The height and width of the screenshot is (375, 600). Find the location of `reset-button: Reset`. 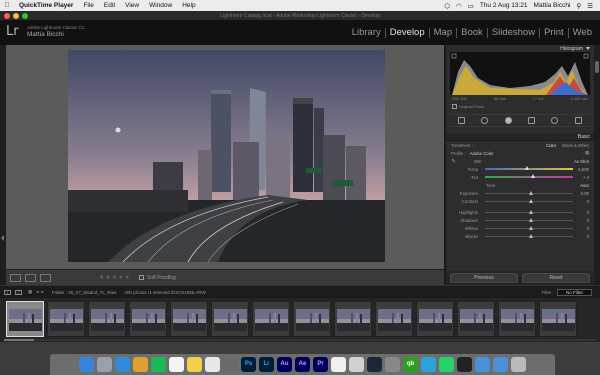

reset-button: Reset is located at coordinates (556, 278).